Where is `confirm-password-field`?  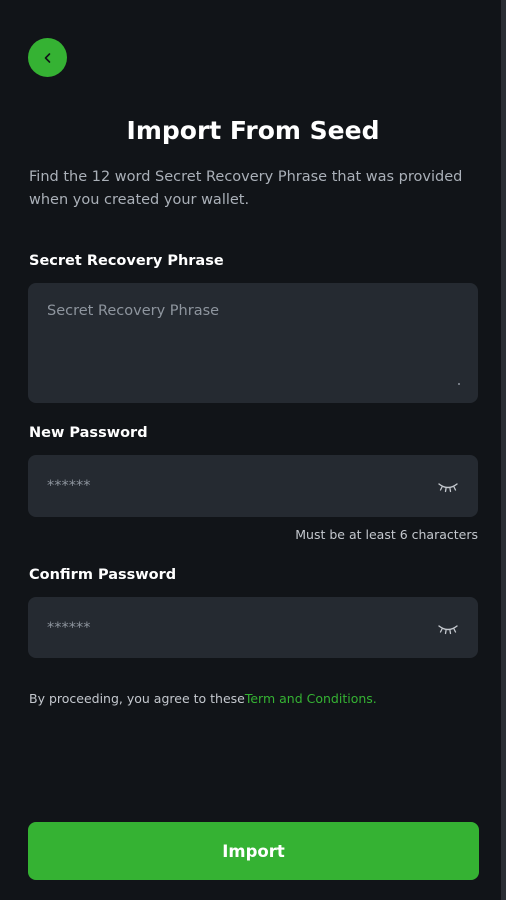
confirm-password-field is located at coordinates (253, 627).